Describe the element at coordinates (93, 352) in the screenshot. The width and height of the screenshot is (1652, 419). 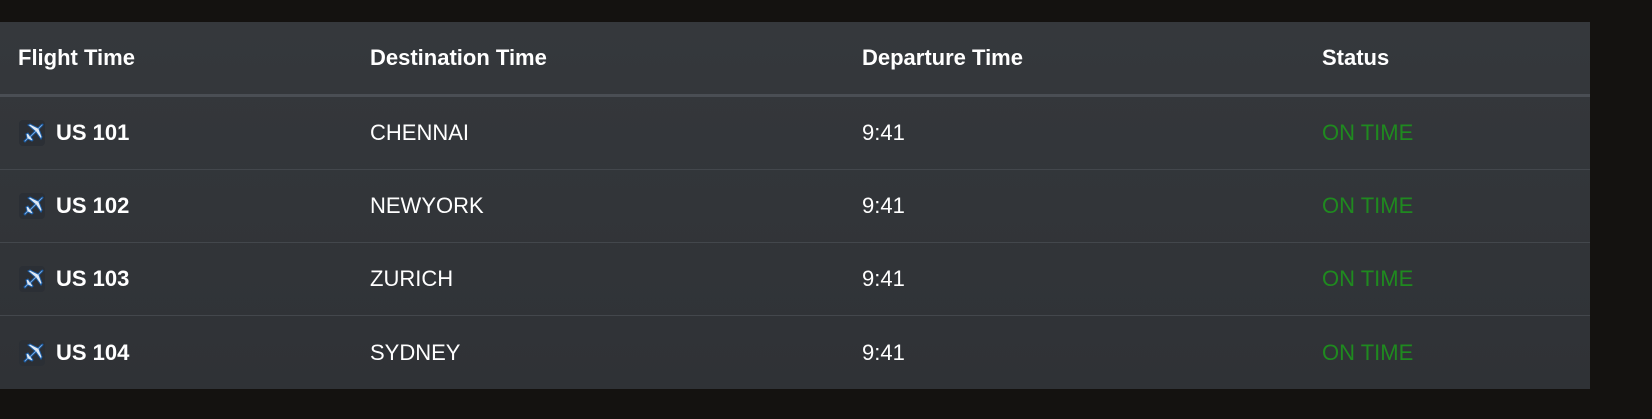
I see `flight-number: US 104` at that location.